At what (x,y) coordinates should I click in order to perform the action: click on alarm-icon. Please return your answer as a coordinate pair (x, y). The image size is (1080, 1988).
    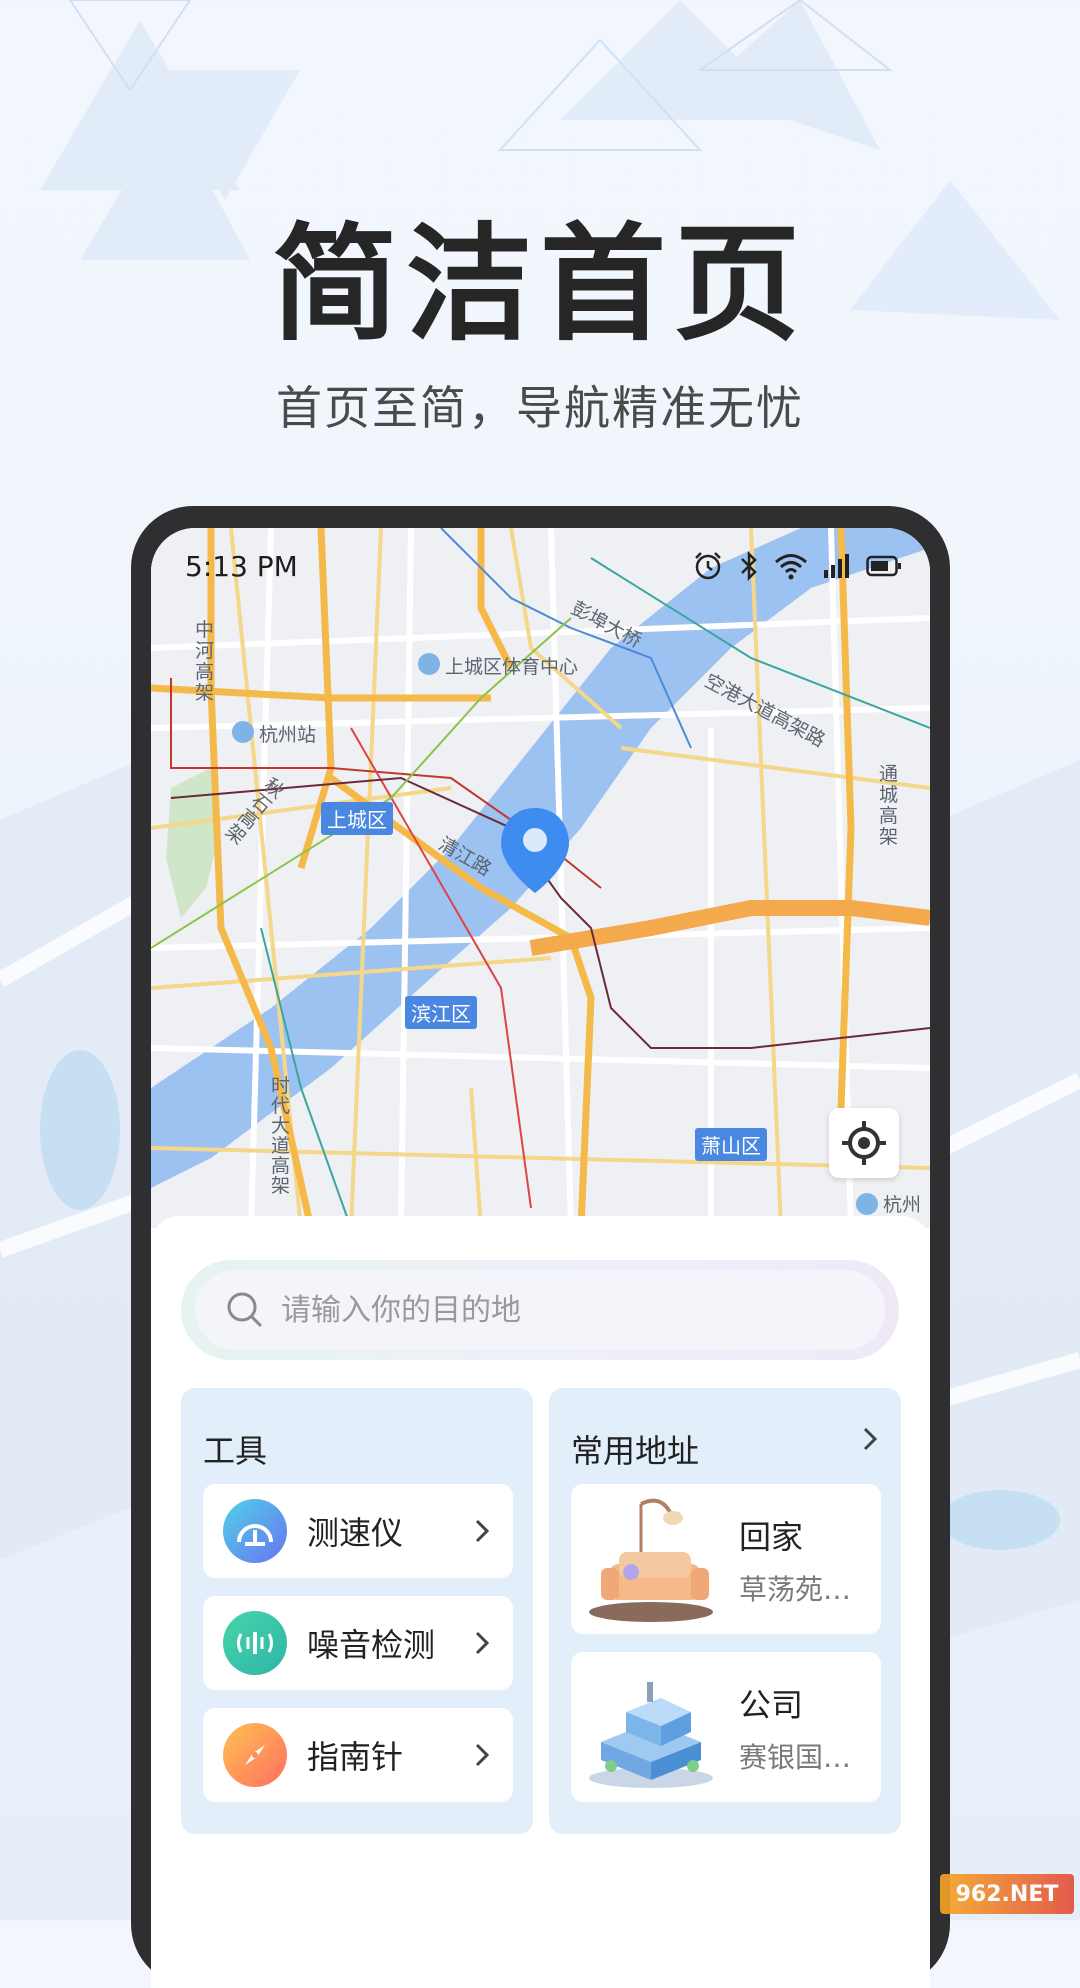
    Looking at the image, I should click on (708, 566).